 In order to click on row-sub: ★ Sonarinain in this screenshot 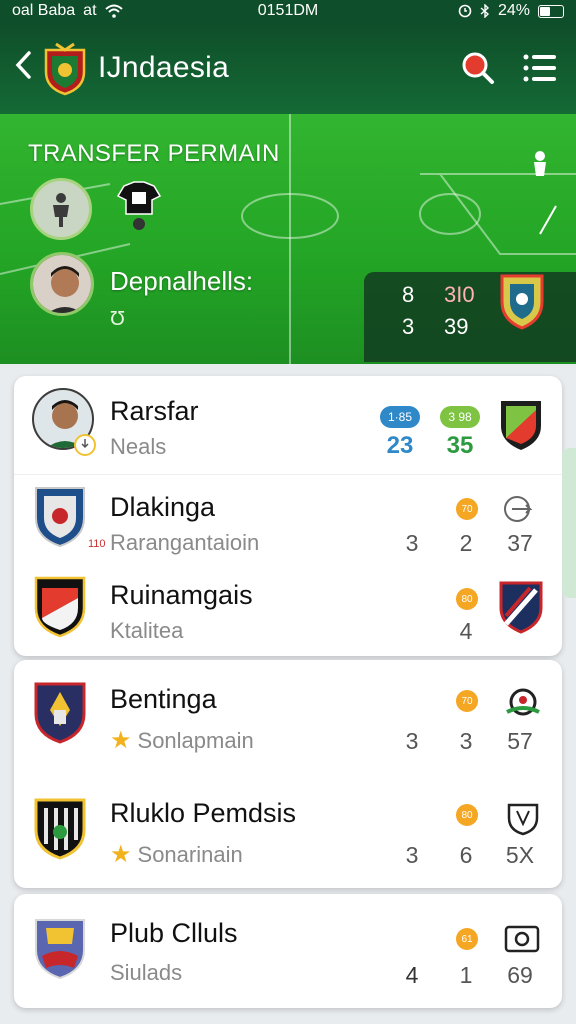, I will do `click(176, 854)`.